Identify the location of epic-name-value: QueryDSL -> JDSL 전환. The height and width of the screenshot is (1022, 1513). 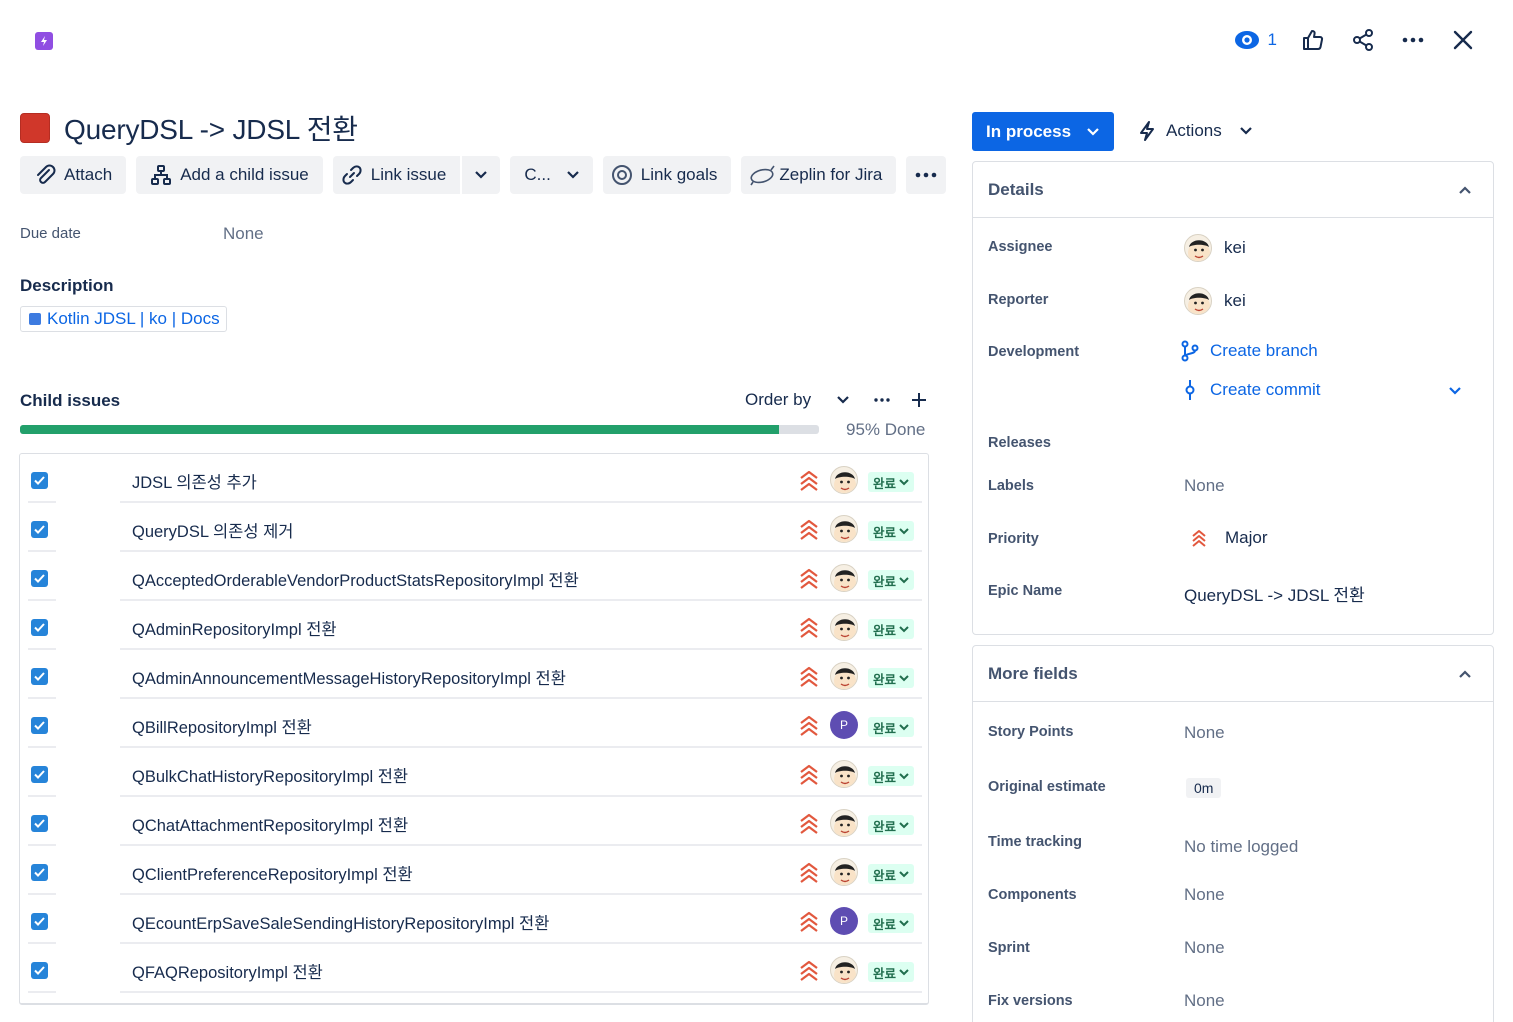
(1274, 593).